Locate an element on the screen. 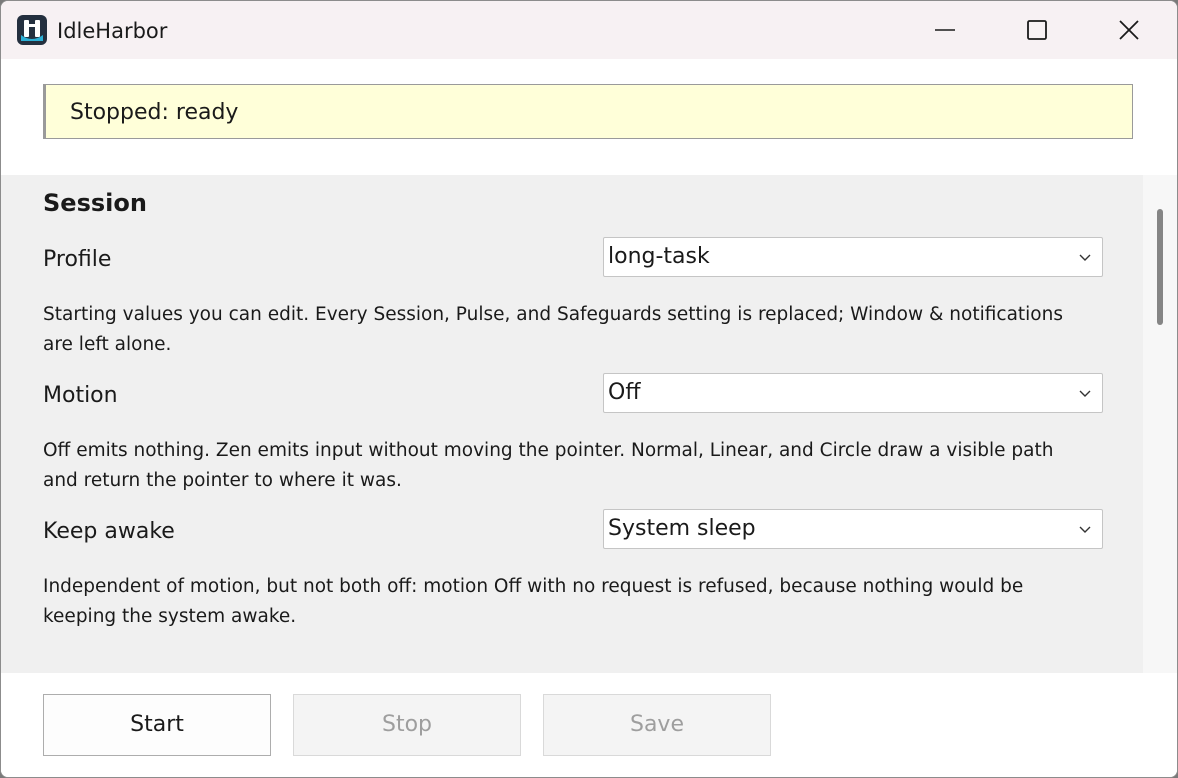 The image size is (1178, 778). status-text: Stopped: ready is located at coordinates (154, 112).